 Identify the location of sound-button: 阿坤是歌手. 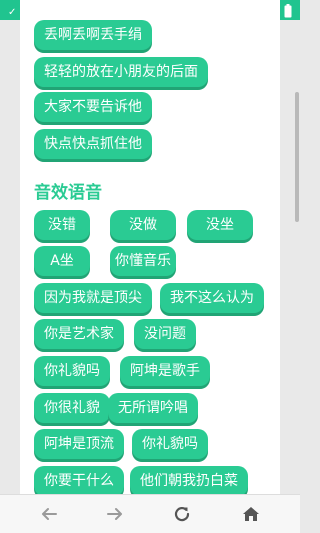
(165, 371).